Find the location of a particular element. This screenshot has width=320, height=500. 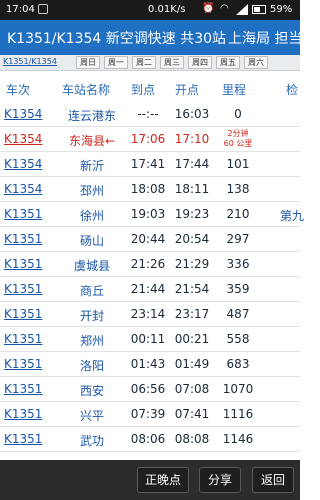

row-departure: 07:41 is located at coordinates (192, 414).